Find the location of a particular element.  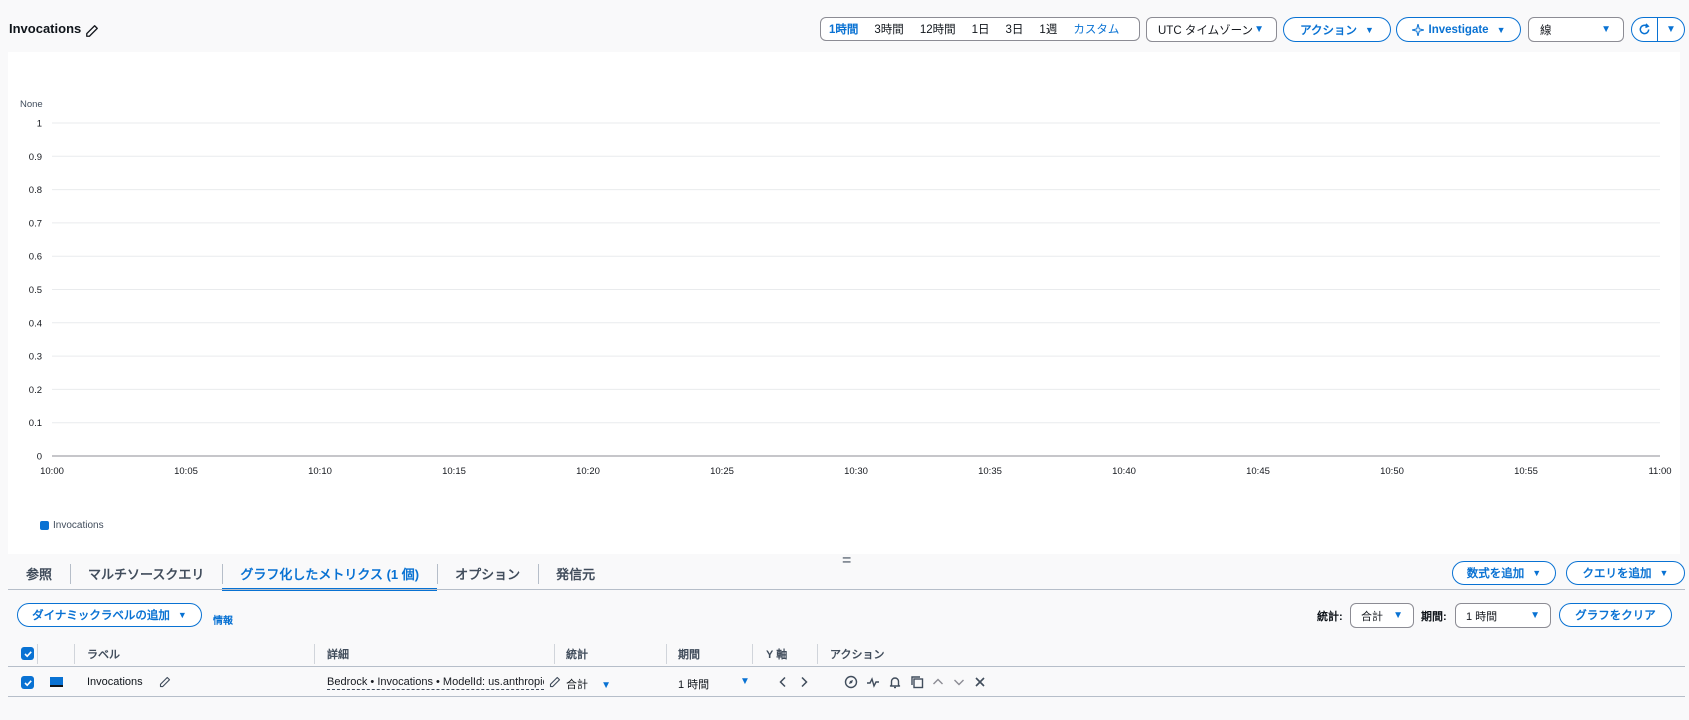

graph-type-select-label: 線 is located at coordinates (1546, 30).